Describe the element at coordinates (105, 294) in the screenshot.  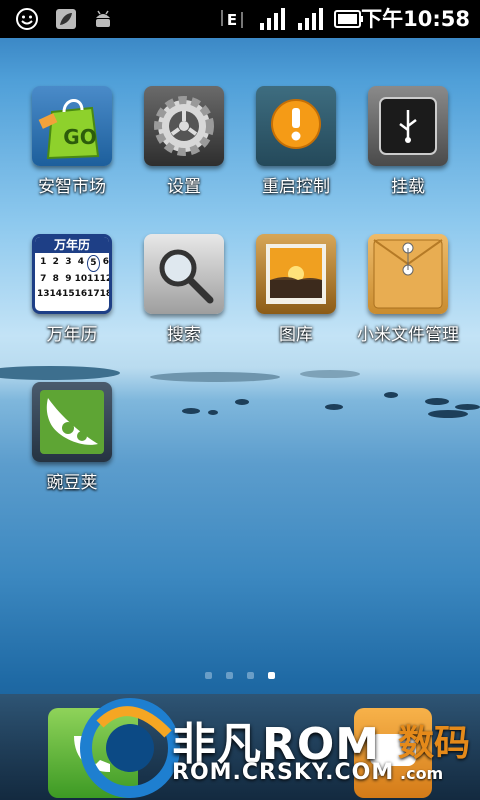
I see `calendar-day: 18` at that location.